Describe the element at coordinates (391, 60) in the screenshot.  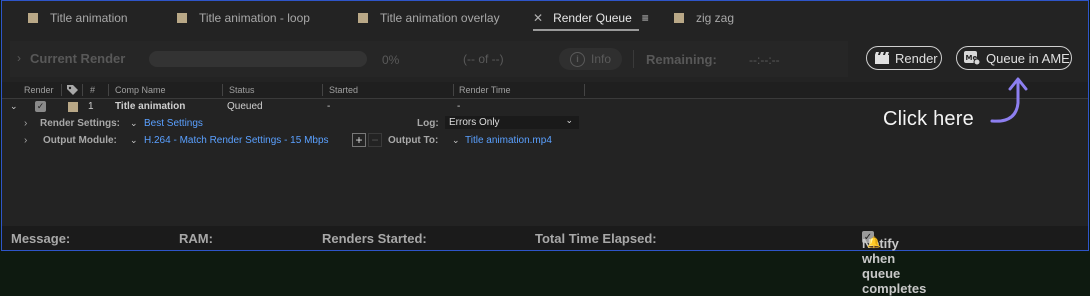
I see `progress-percent: 0%` at that location.